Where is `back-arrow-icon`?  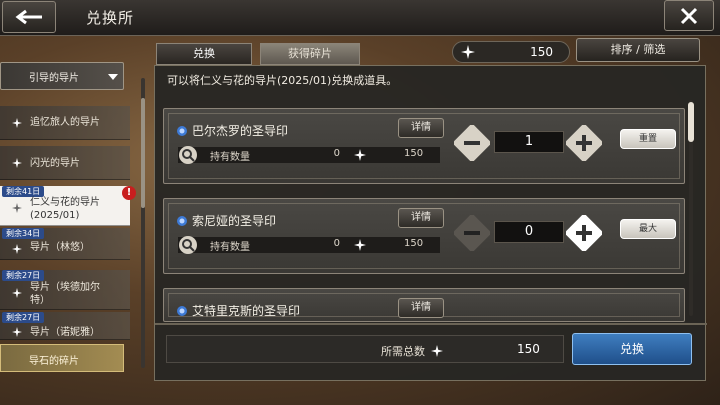 back-arrow-icon is located at coordinates (28, 17).